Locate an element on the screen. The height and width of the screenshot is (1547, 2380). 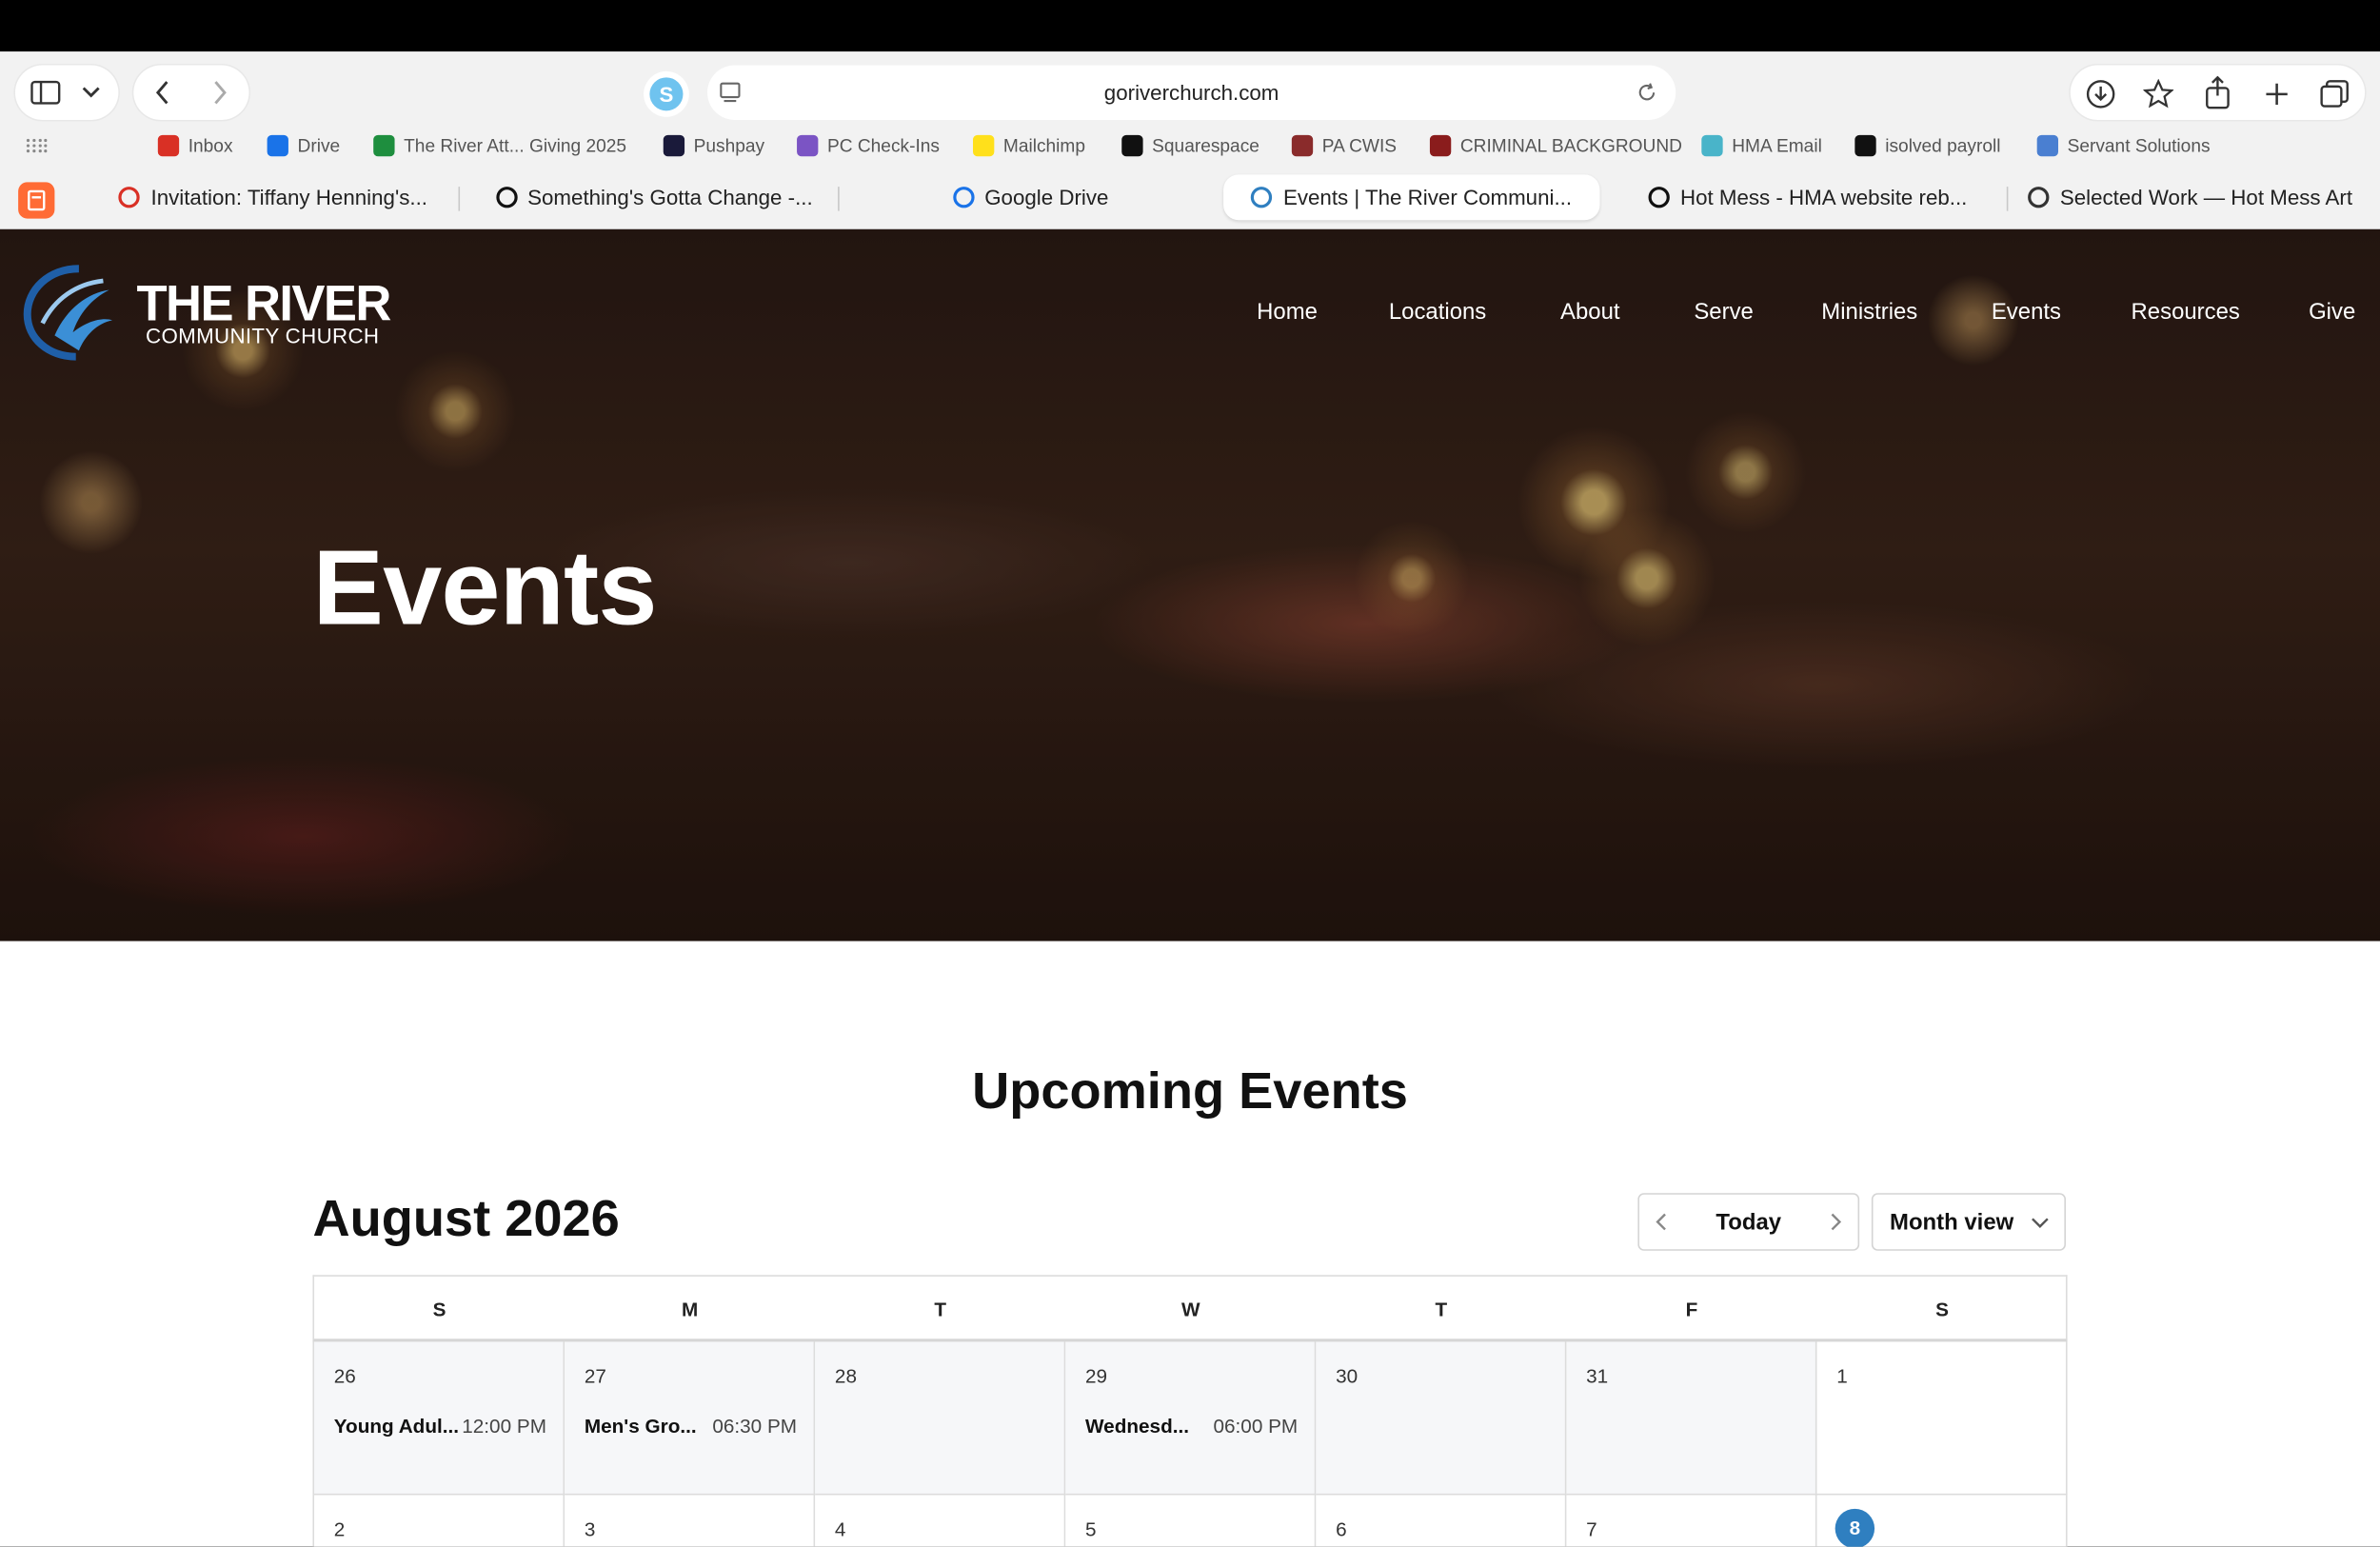
river-logo-icon is located at coordinates (67, 313).